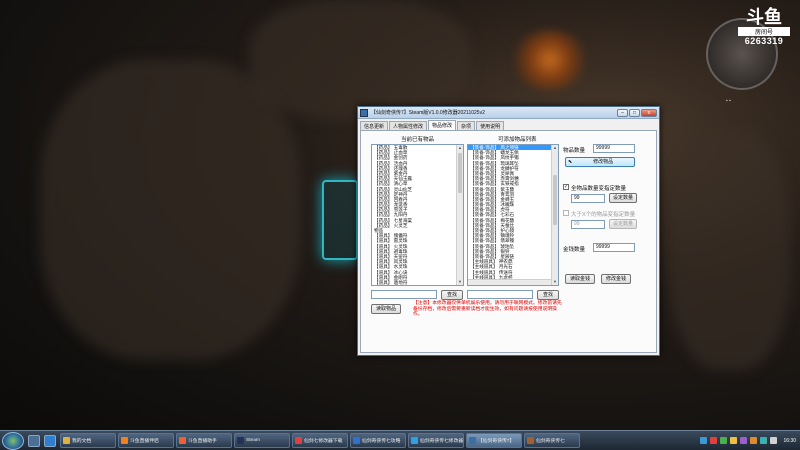 Image resolution: width=800 pixels, height=450 pixels. I want to click on tab-misc: 杂项, so click(466, 125).